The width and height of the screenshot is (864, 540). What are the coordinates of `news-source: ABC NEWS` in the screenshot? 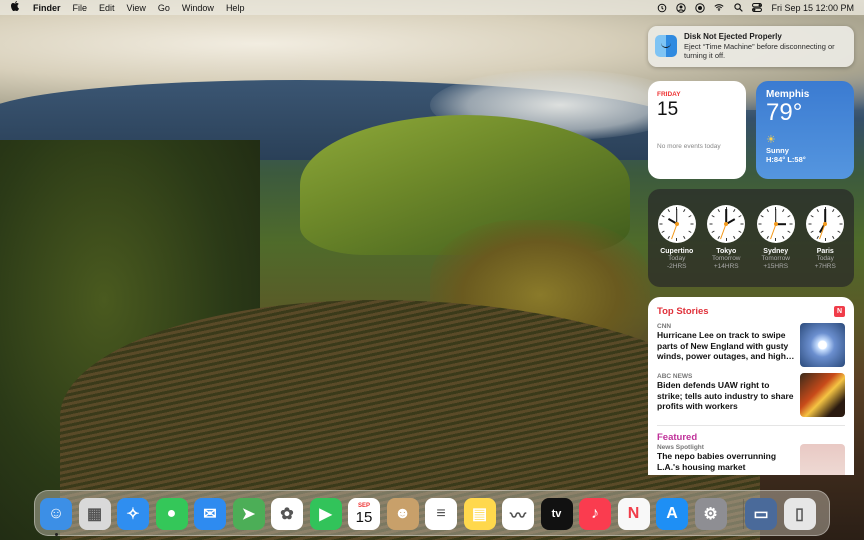 It's located at (675, 376).